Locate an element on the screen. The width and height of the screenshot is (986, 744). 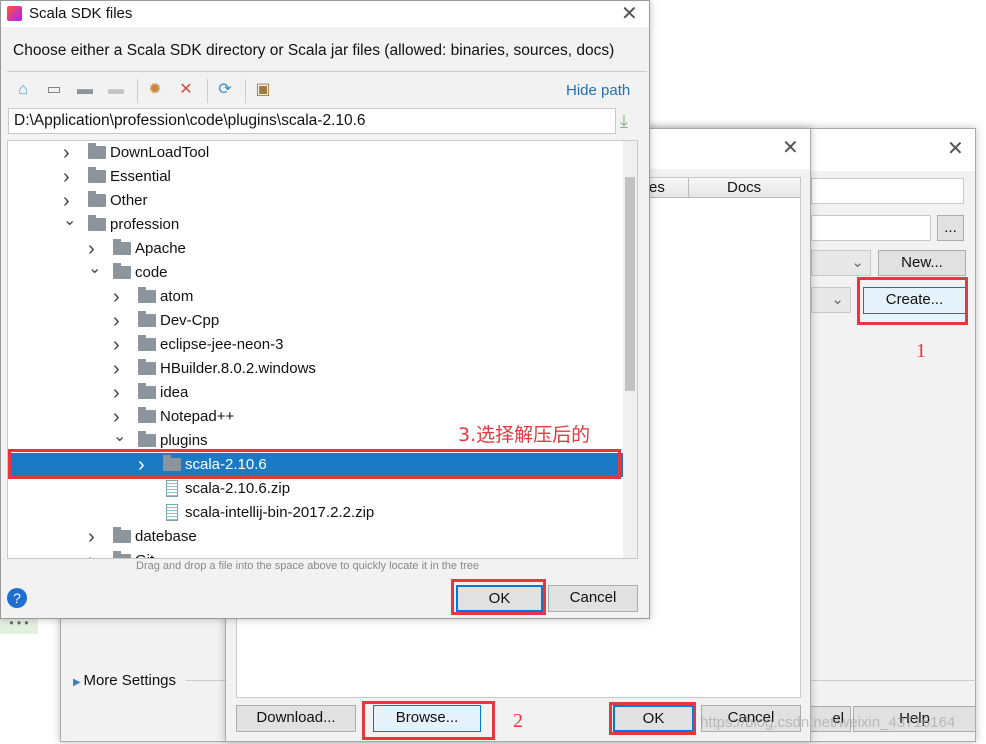
tree-item-label: DownLoadTool is located at coordinates (160, 152).